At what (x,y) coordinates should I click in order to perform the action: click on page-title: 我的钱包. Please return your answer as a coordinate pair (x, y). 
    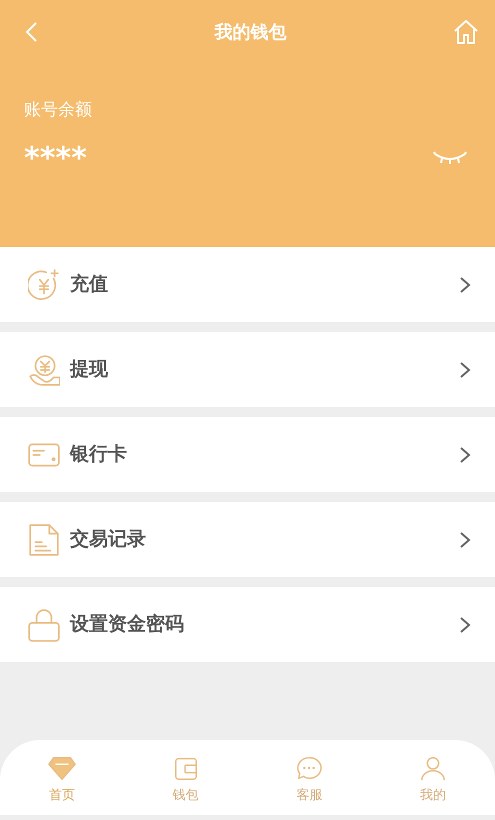
    Looking at the image, I should click on (250, 32).